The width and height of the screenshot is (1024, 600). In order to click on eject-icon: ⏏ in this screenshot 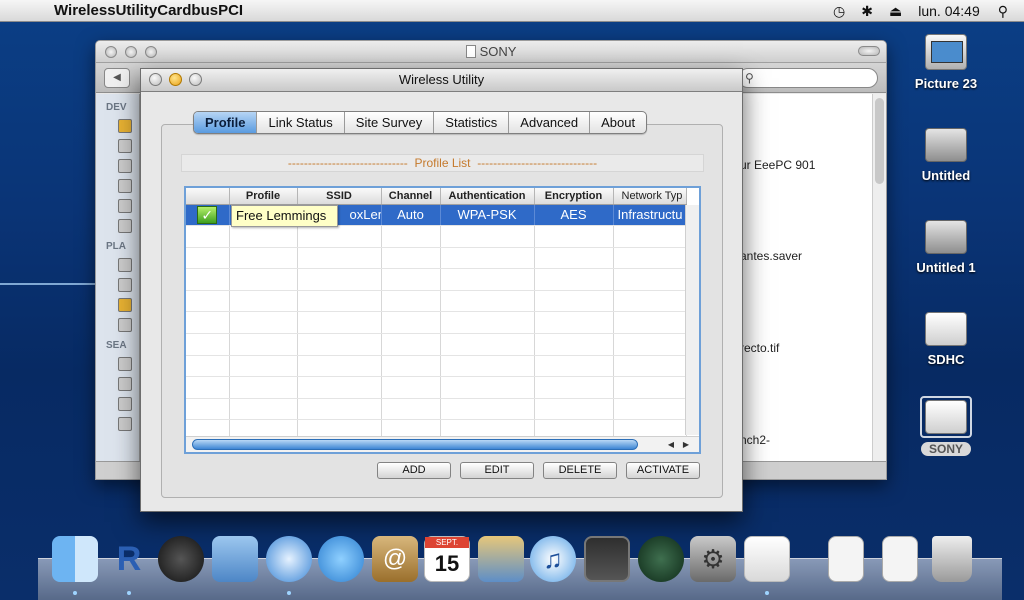, I will do `click(895, 11)`.